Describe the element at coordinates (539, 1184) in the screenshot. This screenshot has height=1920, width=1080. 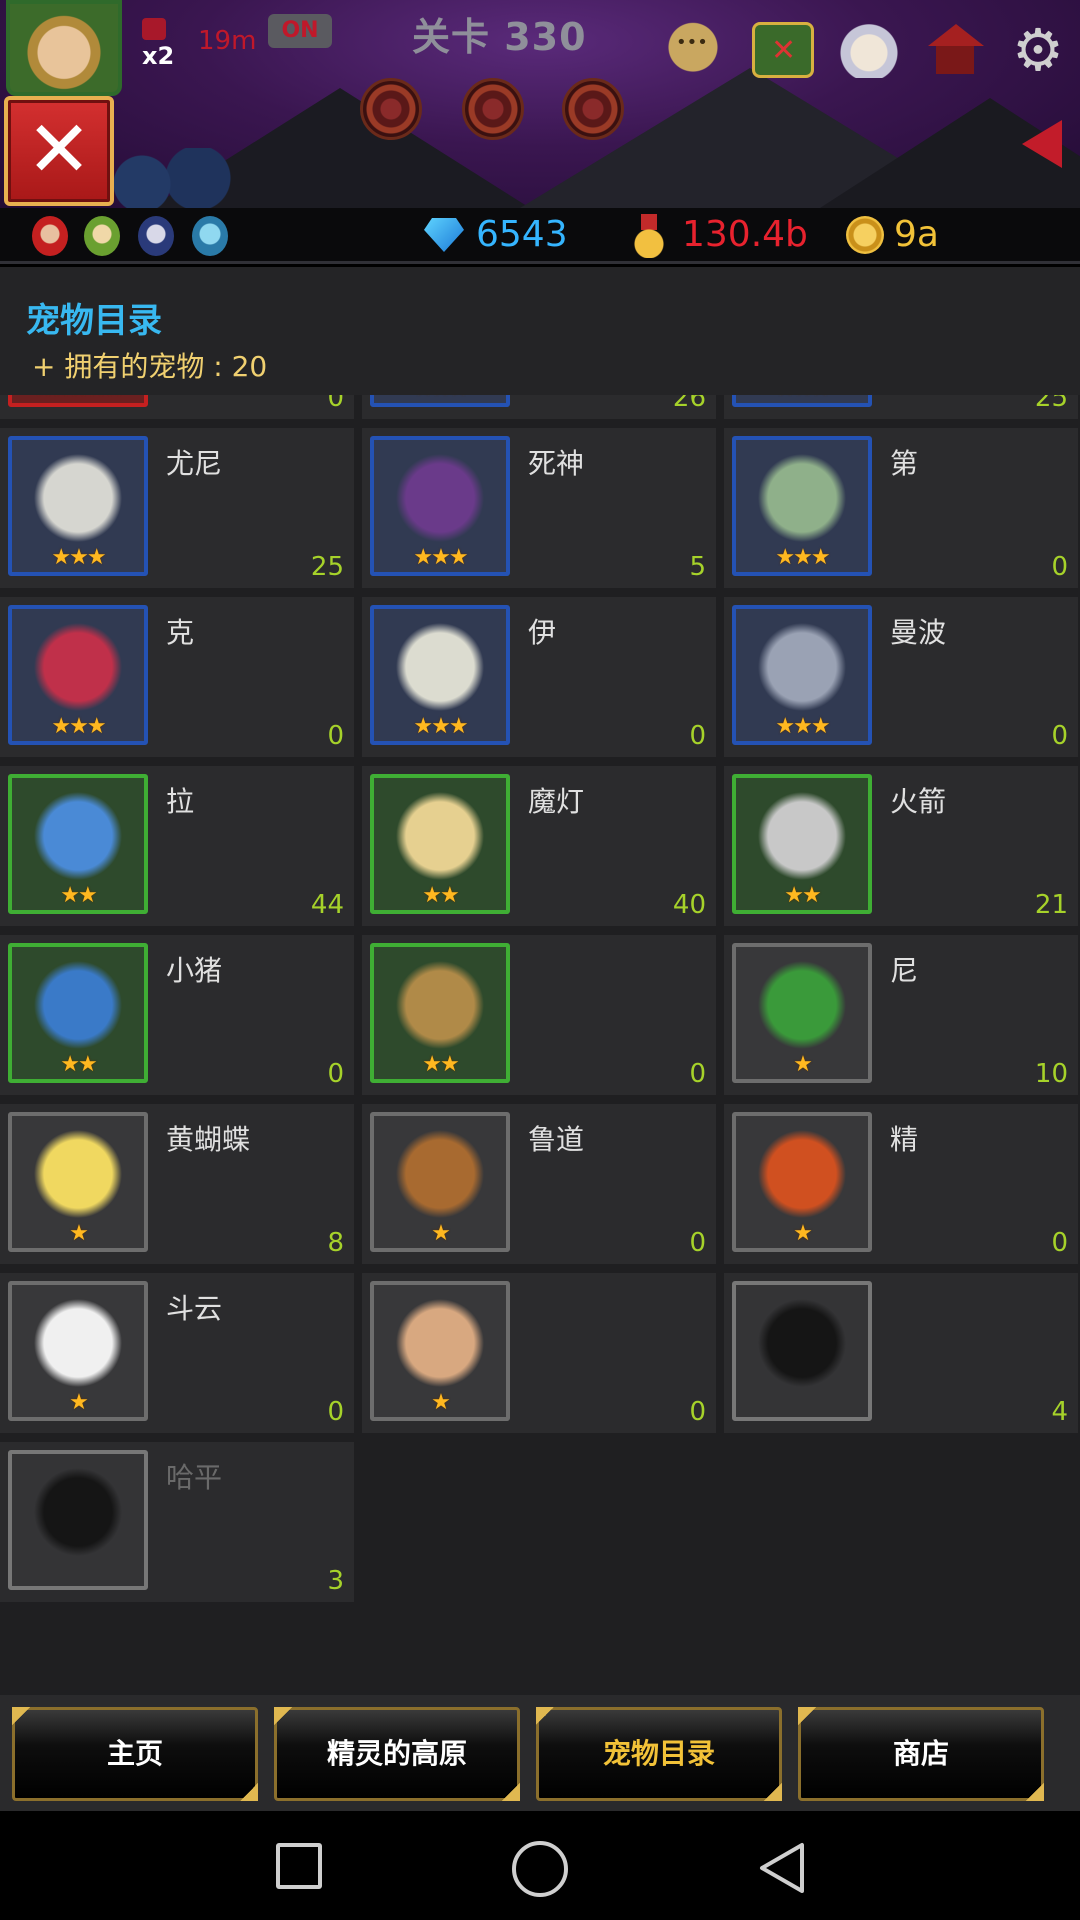
I see `pet-card: ★ 鲁道 0` at that location.